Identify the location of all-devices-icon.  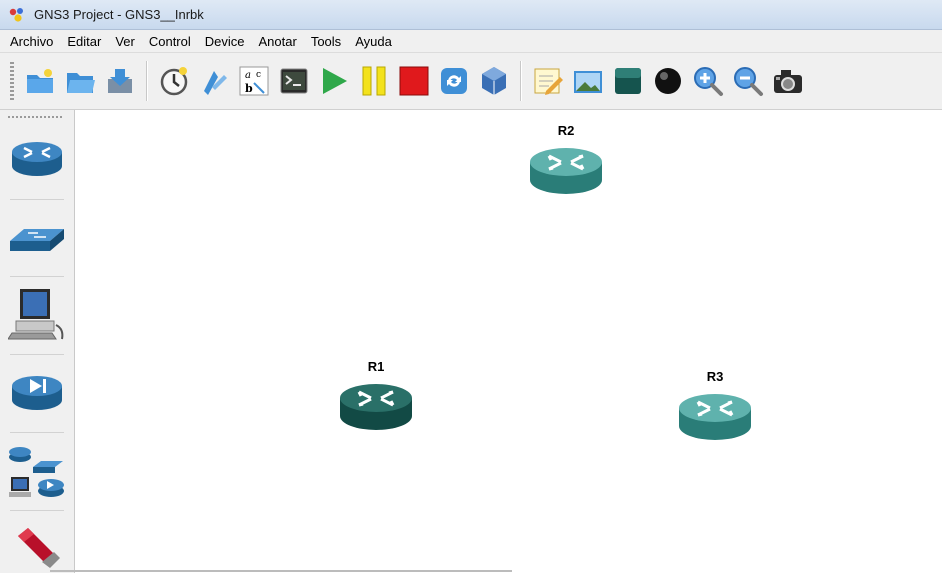
(36, 472).